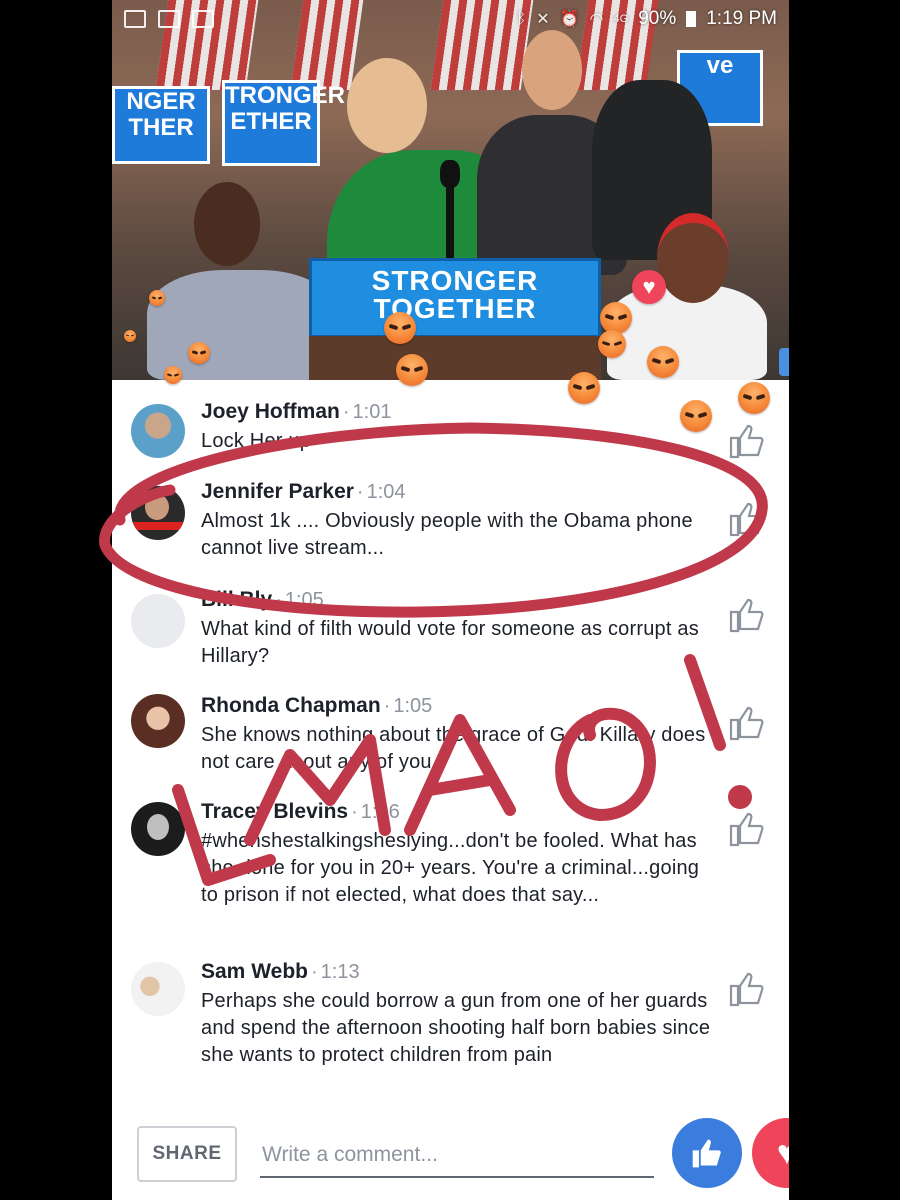 This screenshot has height=1200, width=900. I want to click on wifi-icon: ◠, so click(596, 19).